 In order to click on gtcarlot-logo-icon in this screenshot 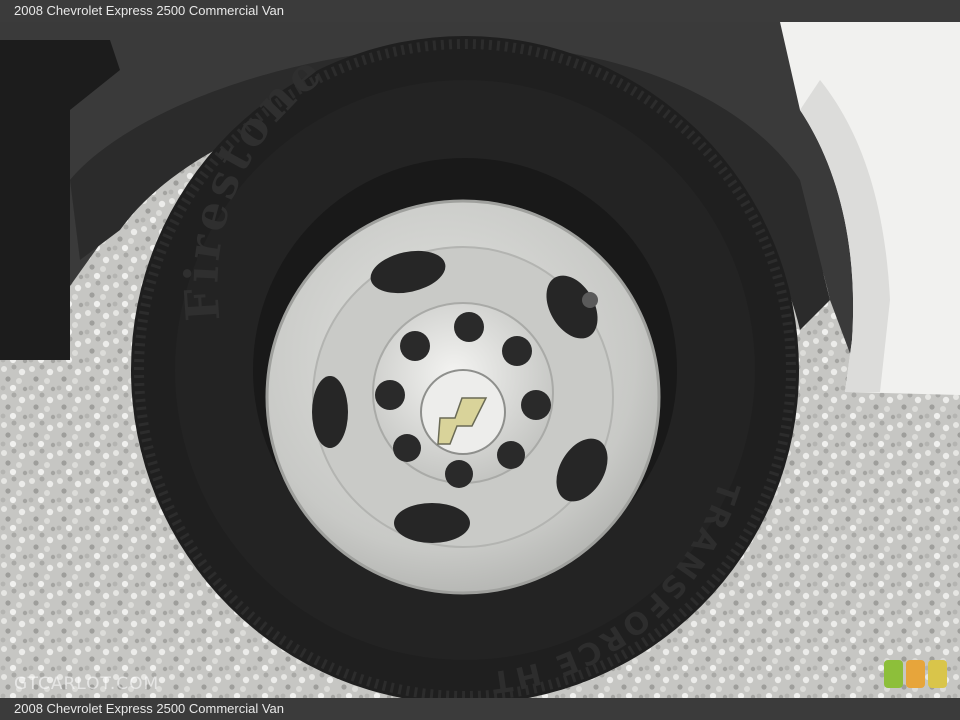, I will do `click(915, 674)`.